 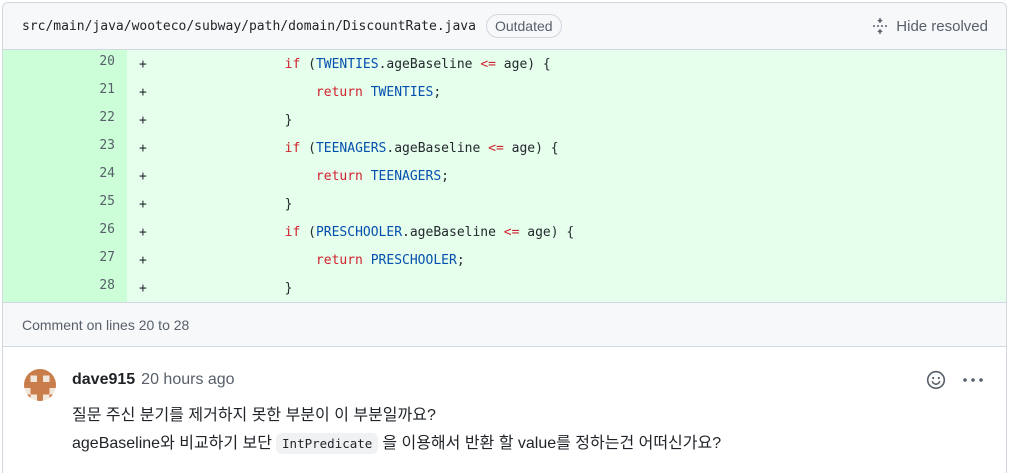 What do you see at coordinates (65, 92) in the screenshot?
I see `line-number: 21` at bounding box center [65, 92].